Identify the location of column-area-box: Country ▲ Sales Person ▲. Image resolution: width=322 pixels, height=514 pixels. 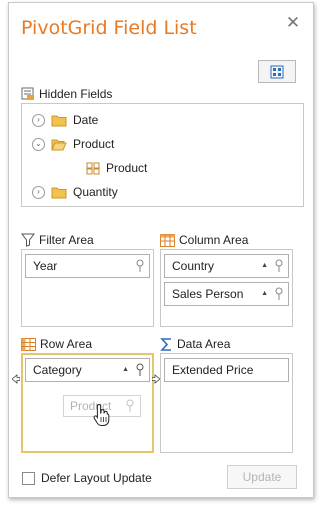
(226, 288).